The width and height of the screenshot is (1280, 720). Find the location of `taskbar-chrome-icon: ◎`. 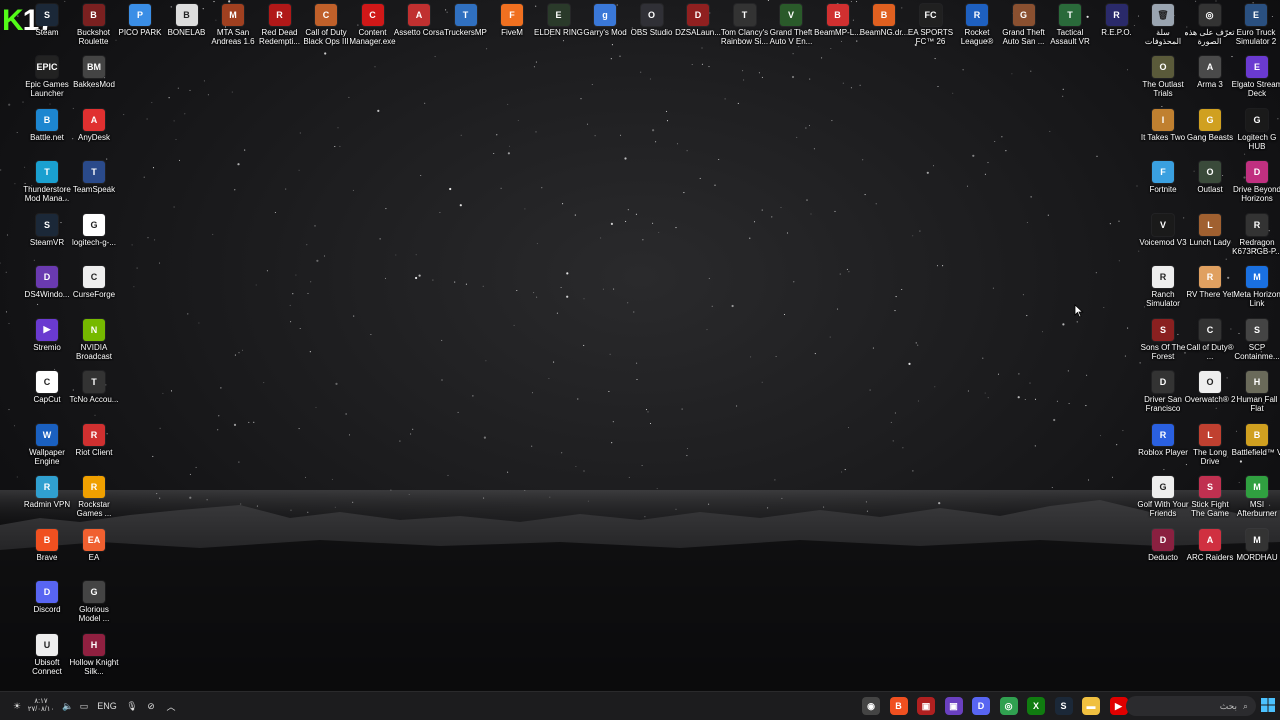

taskbar-chrome-icon: ◎ is located at coordinates (1008, 706).